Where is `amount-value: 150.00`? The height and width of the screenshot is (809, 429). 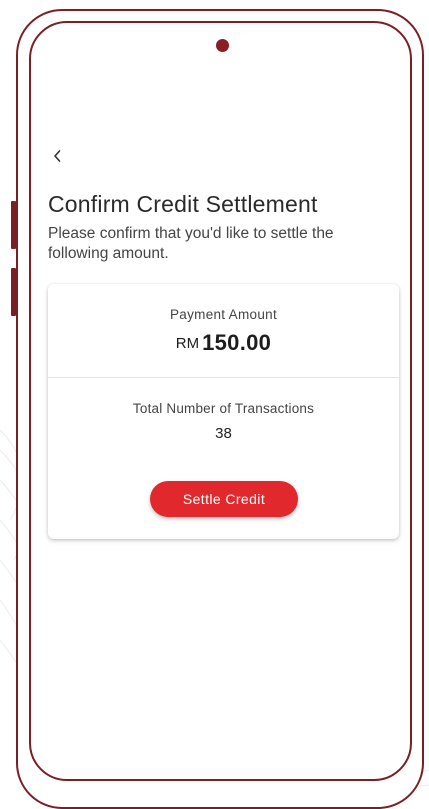 amount-value: 150.00 is located at coordinates (237, 342).